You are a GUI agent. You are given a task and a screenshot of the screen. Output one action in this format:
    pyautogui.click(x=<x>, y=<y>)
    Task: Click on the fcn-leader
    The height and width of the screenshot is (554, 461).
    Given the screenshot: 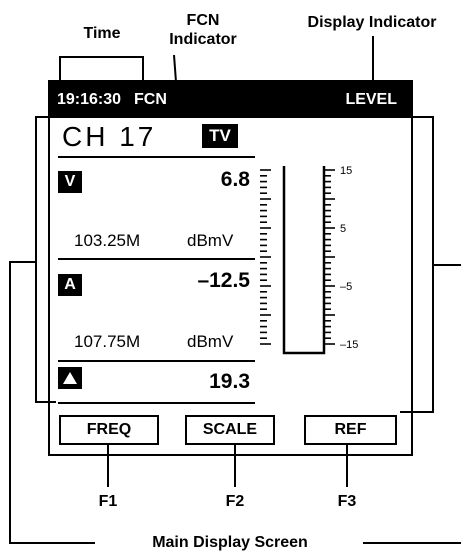 What is the action you would take?
    pyautogui.click(x=175, y=68)
    